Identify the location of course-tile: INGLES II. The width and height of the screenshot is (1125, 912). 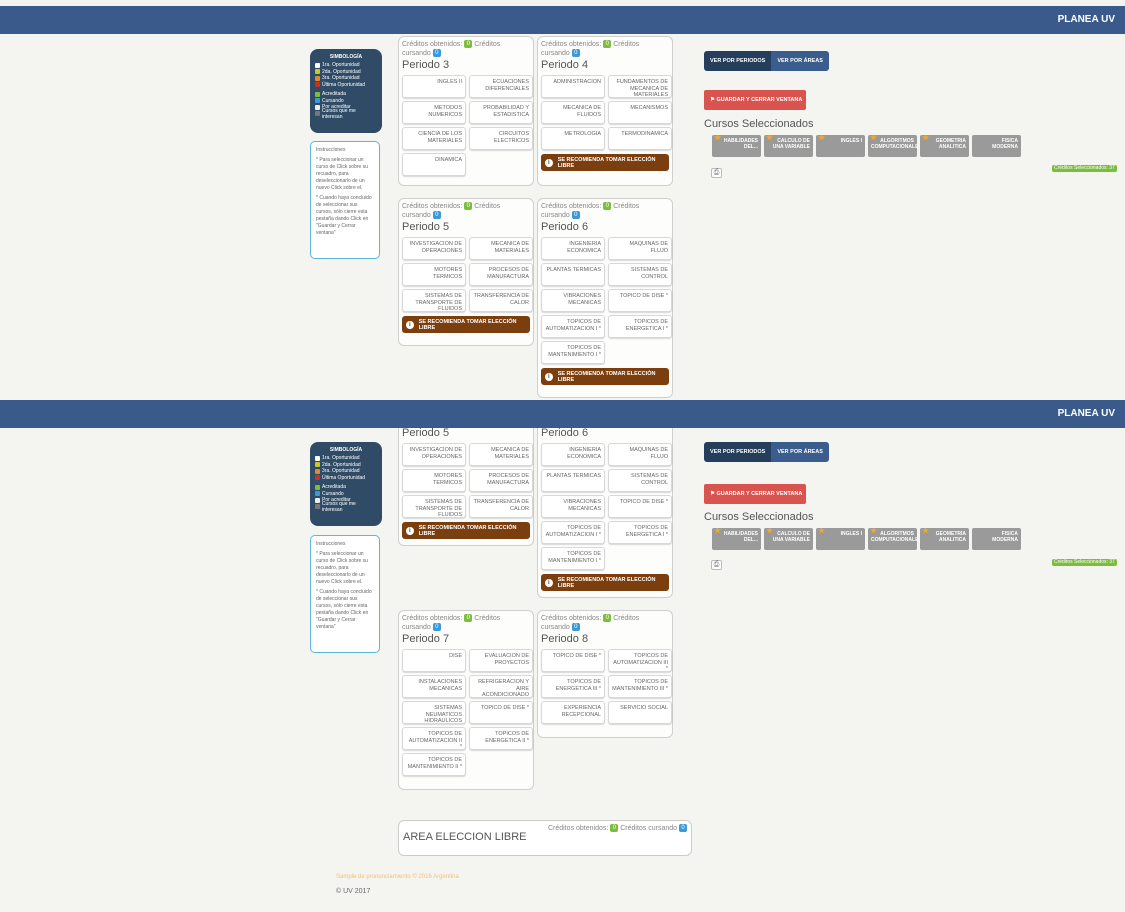
(434, 86).